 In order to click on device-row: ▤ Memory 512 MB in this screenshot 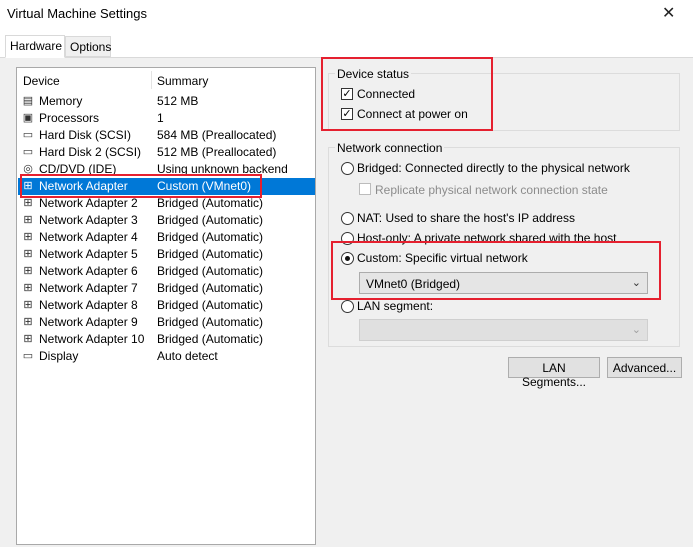, I will do `click(166, 101)`.